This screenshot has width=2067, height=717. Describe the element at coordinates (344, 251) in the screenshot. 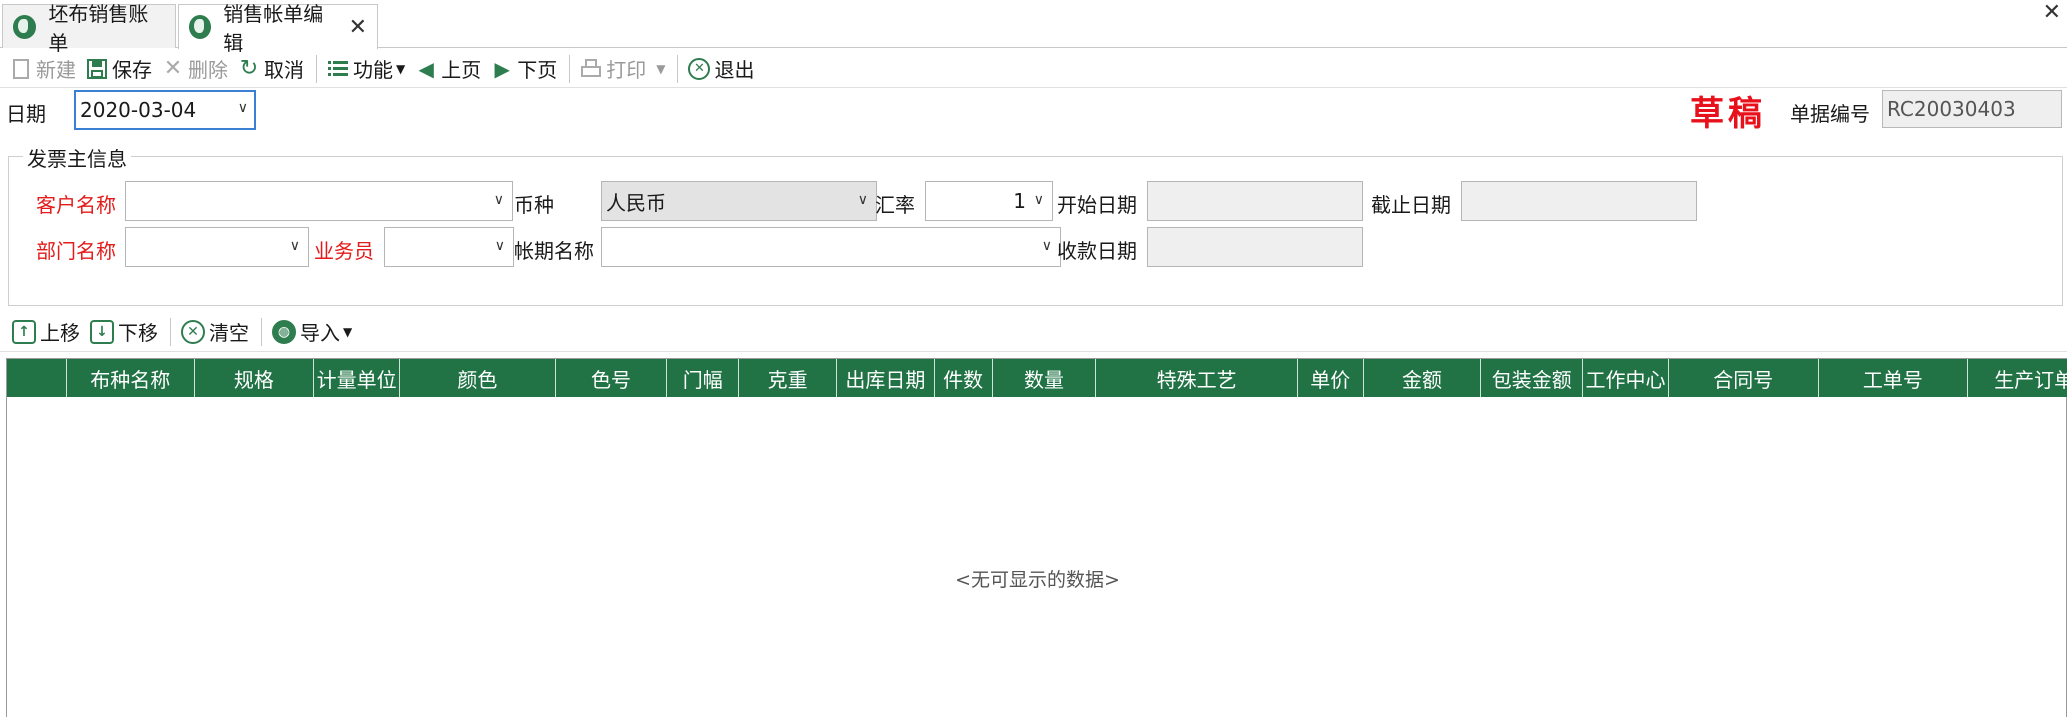

I see `salesman-label: 业务员` at that location.